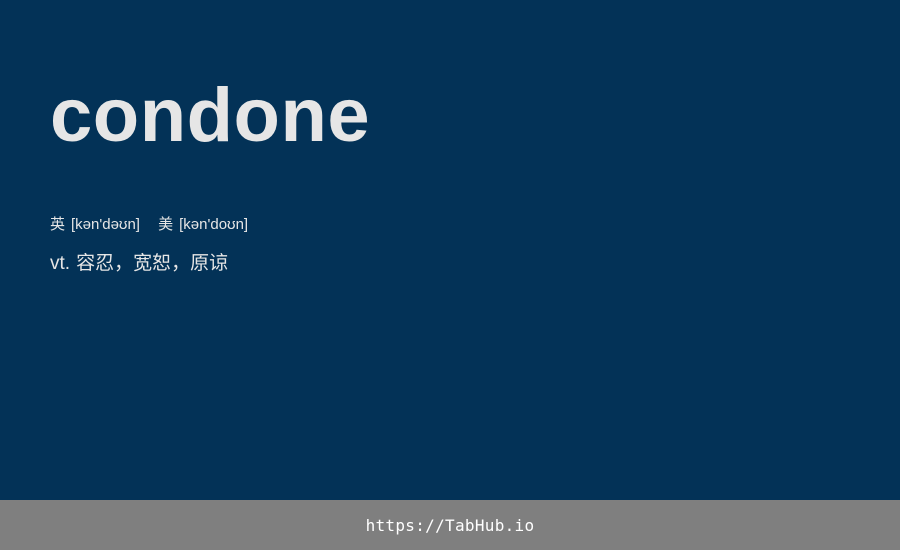 The image size is (900, 550). I want to click on headword: condone, so click(210, 115).